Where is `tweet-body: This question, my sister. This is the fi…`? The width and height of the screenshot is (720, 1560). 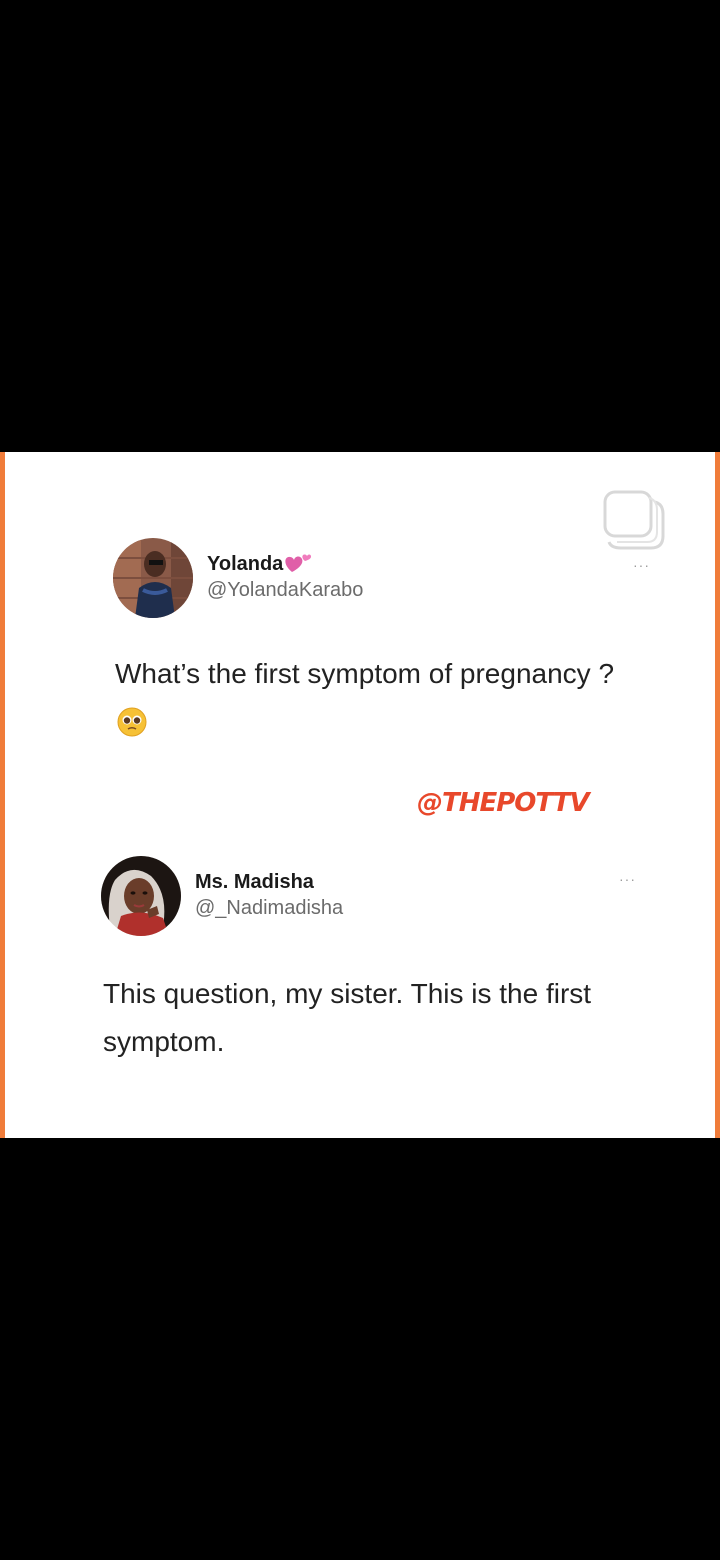 tweet-body: This question, my sister. This is the fi… is located at coordinates (373, 1018).